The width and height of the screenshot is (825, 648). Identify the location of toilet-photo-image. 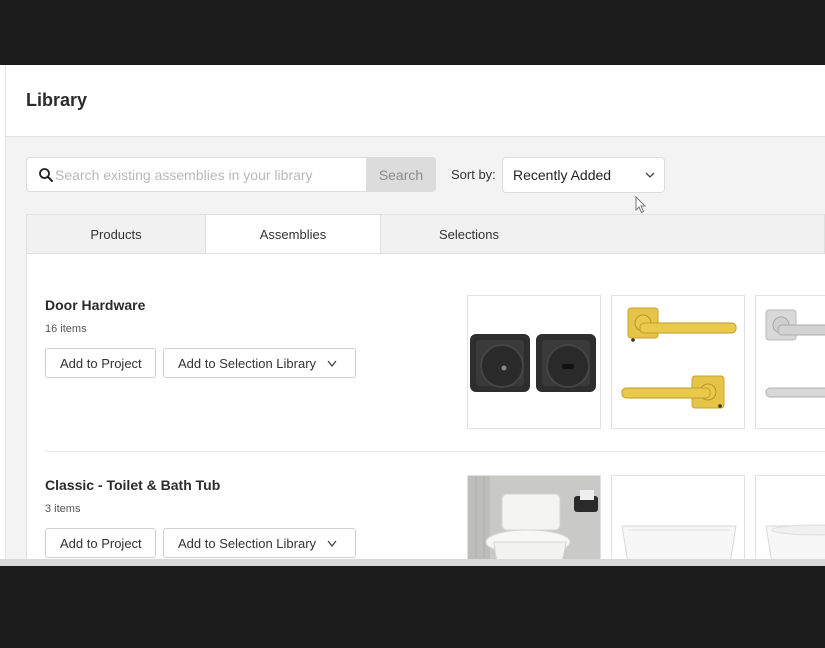
(534, 517).